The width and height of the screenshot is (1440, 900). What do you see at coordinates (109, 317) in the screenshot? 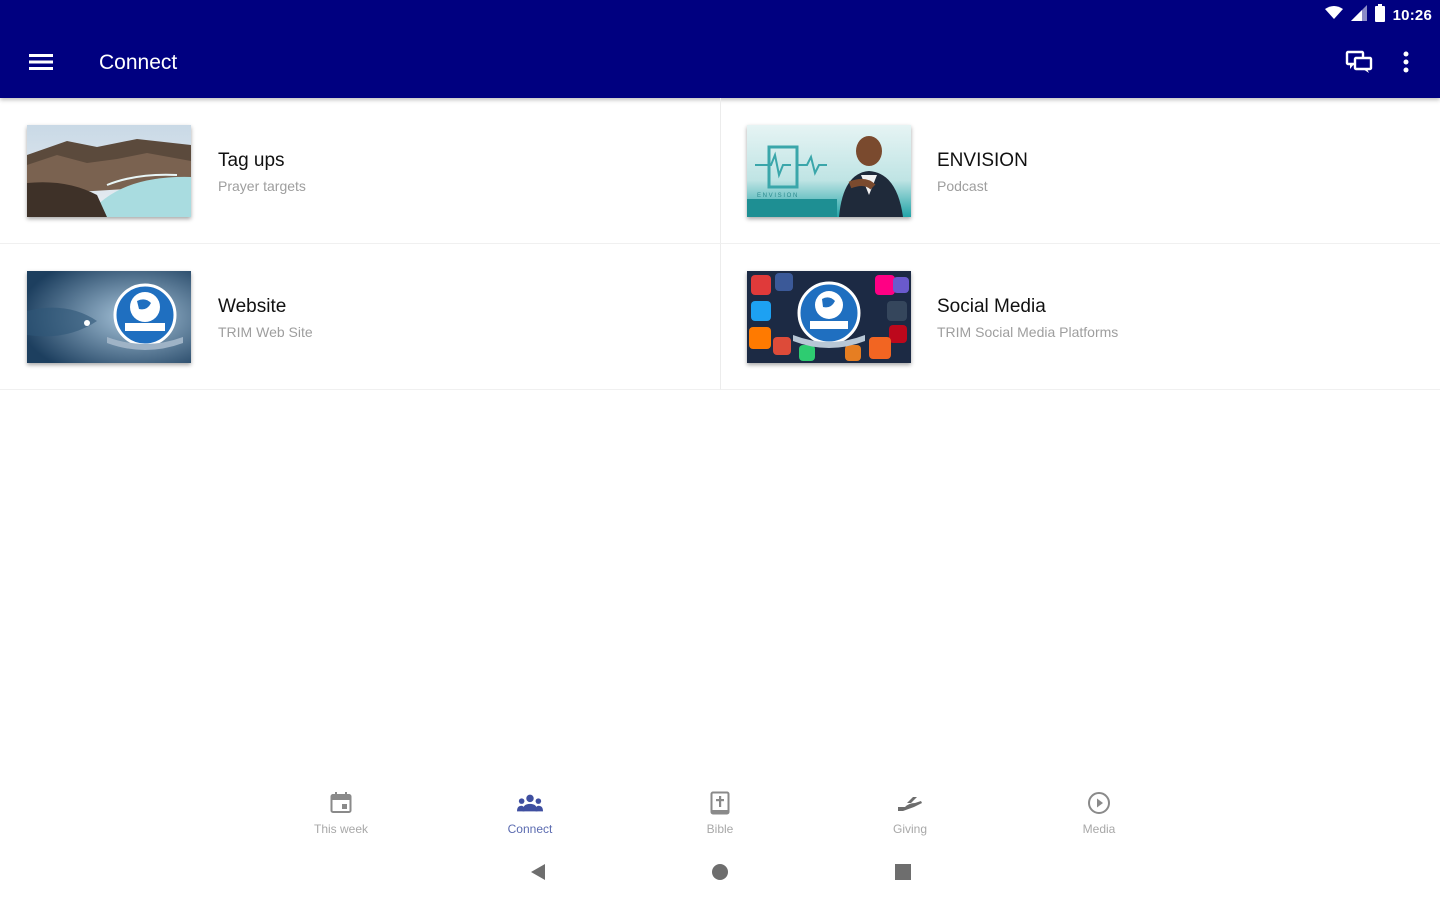
I see `thumbnail-trim-logo` at bounding box center [109, 317].